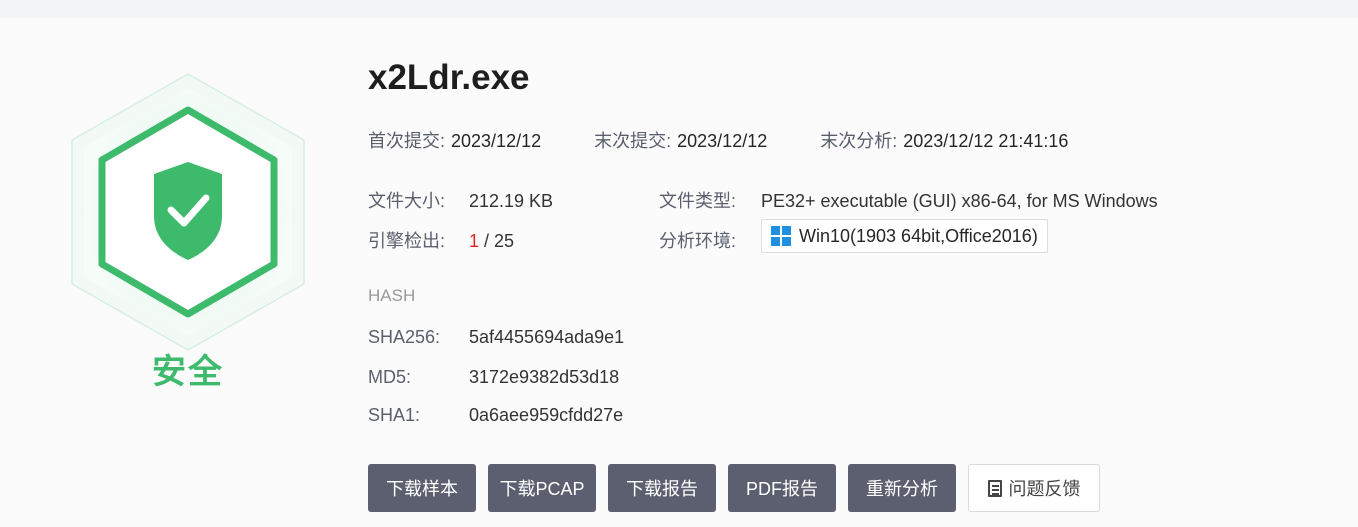 The image size is (1358, 527). Describe the element at coordinates (474, 241) in the screenshot. I see `engine-detected-count: 1` at that location.